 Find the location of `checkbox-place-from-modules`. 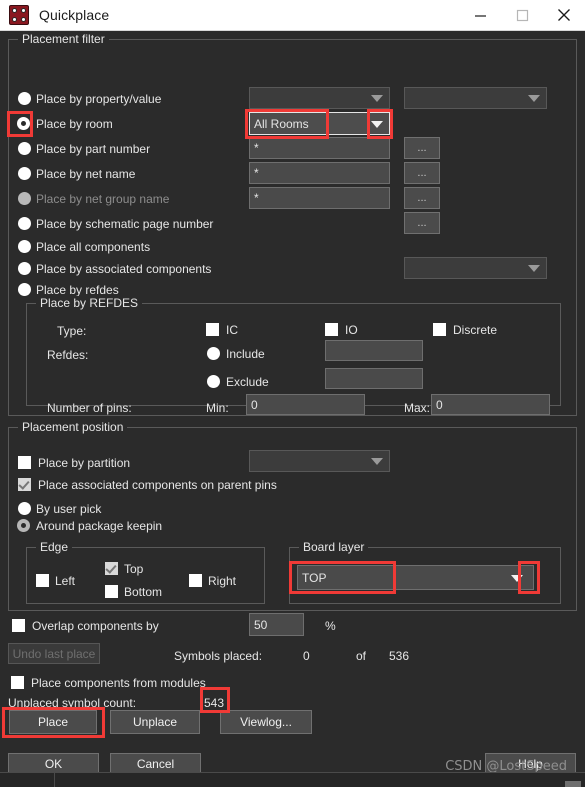

checkbox-place-from-modules is located at coordinates (17, 682).